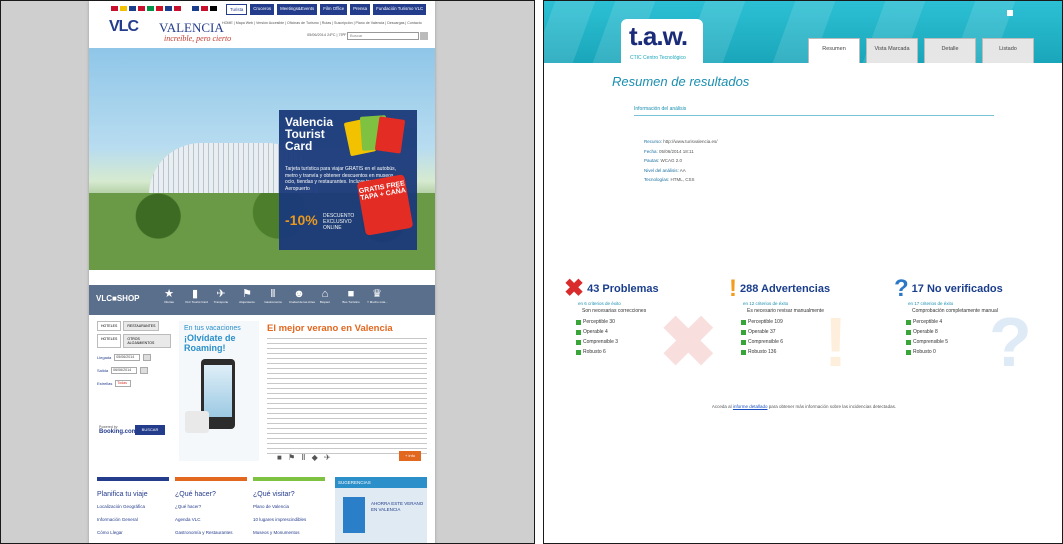  What do you see at coordinates (385, 205) in the screenshot?
I see `gratis-badge: GRATIS FREE TAPA + CAÑA` at bounding box center [385, 205].